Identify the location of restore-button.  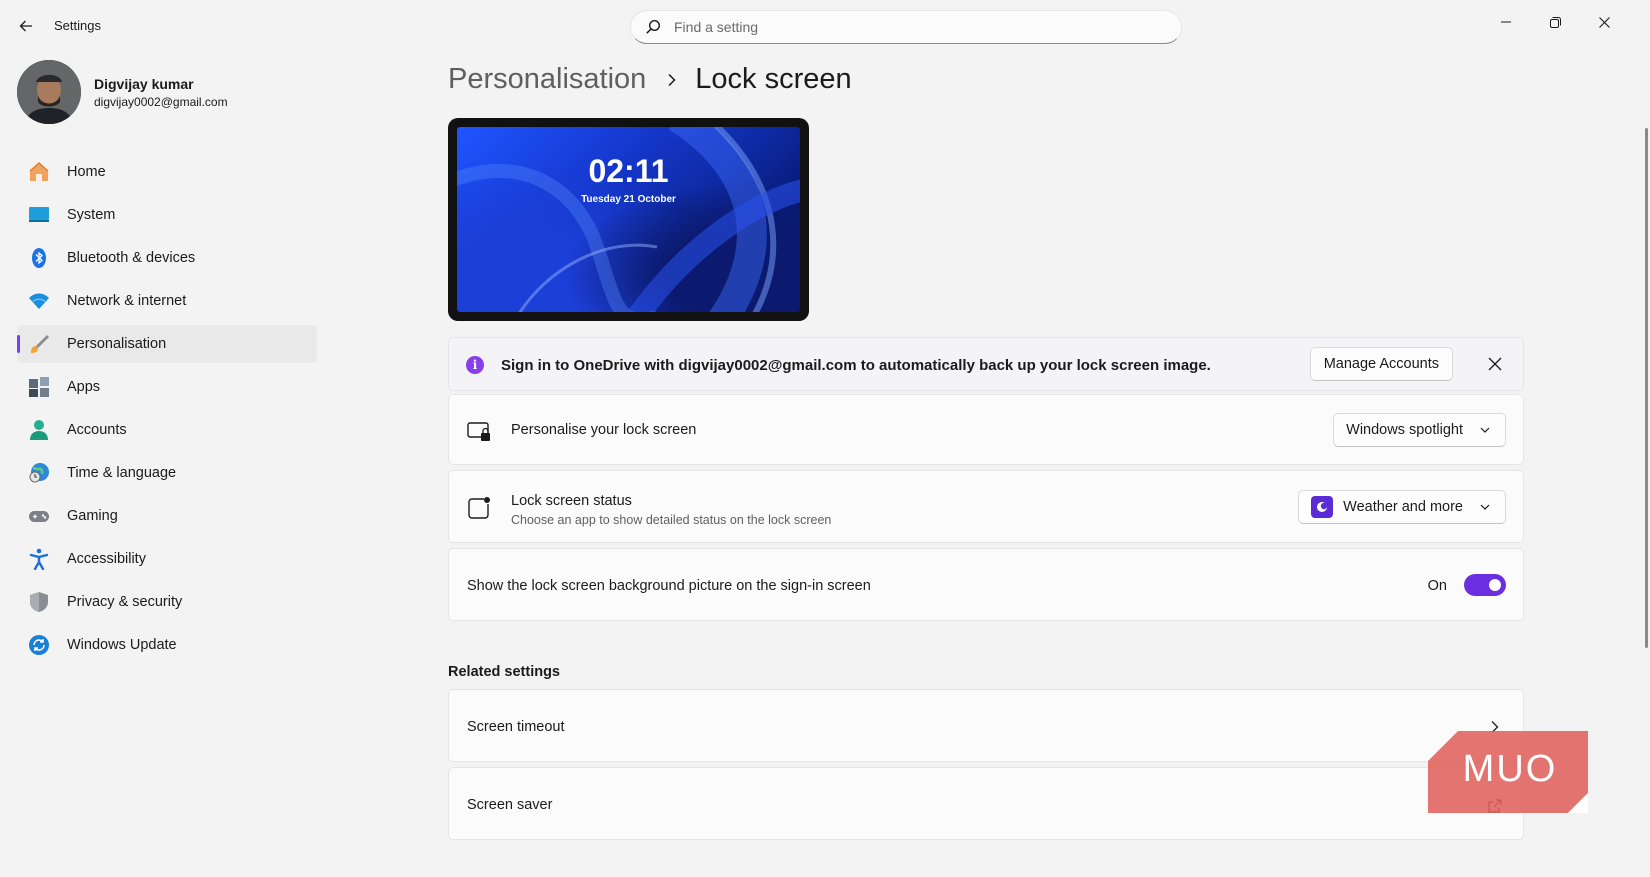
(1555, 22).